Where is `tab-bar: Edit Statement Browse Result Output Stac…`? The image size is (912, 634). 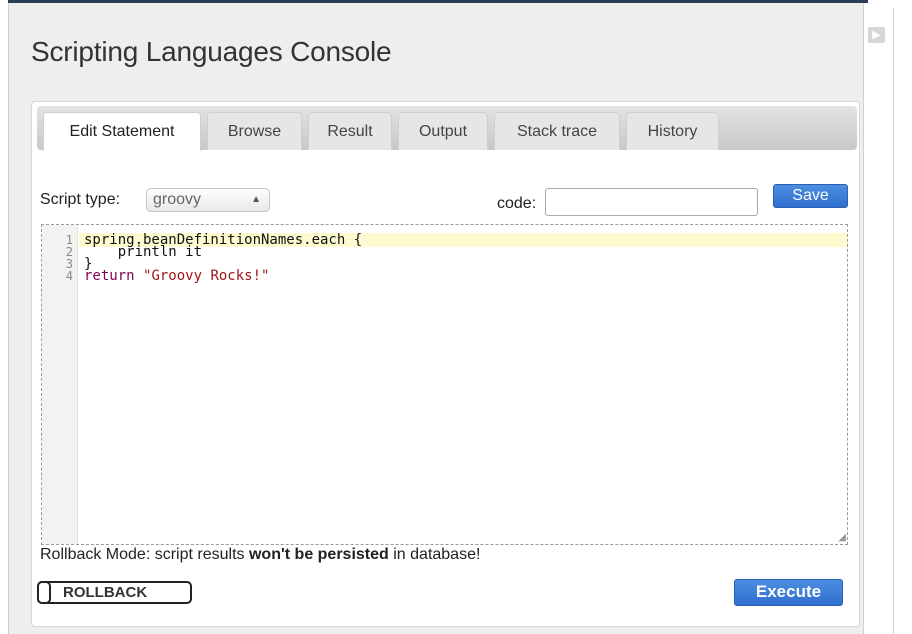 tab-bar: Edit Statement Browse Result Output Stac… is located at coordinates (447, 128).